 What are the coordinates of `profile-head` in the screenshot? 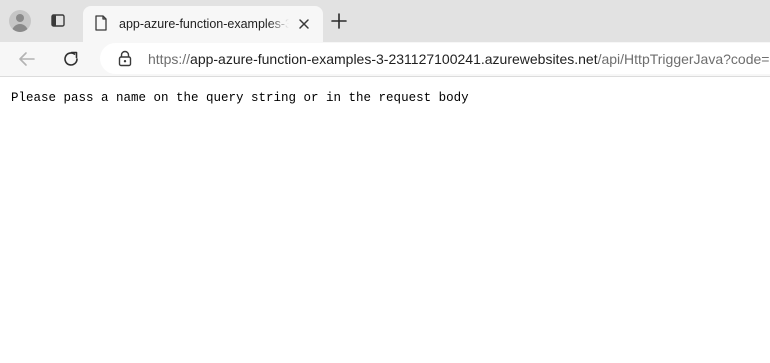 It's located at (20, 18).